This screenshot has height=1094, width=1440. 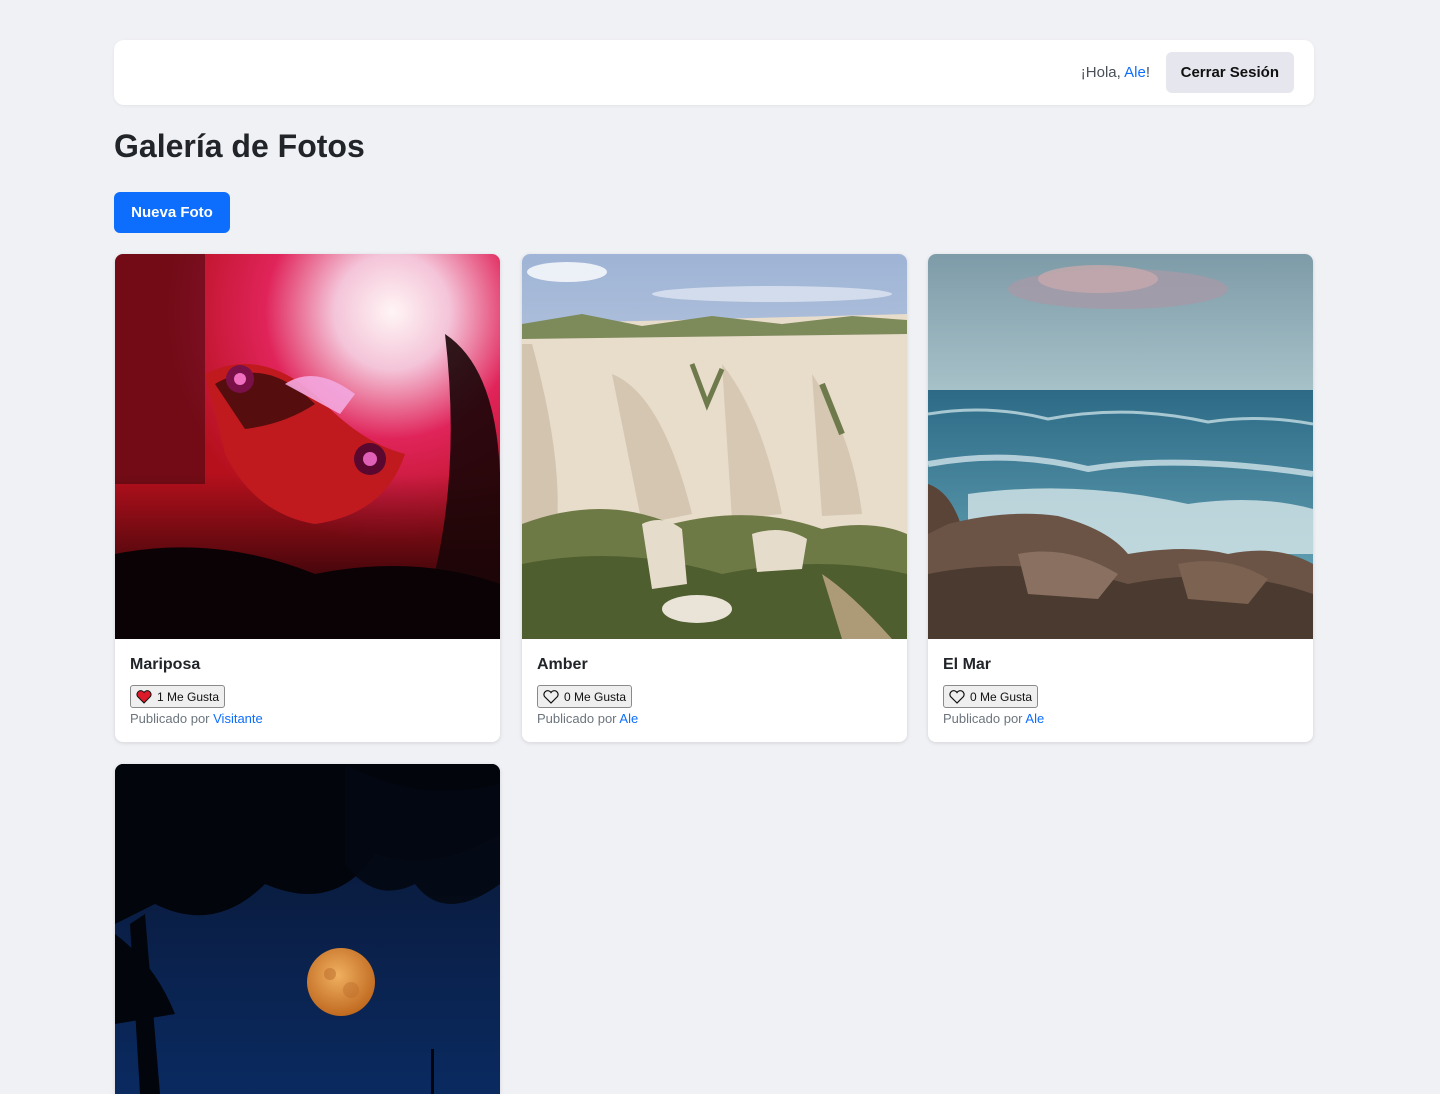 What do you see at coordinates (714, 72) in the screenshot?
I see `top-bar: ¡Hola, Ale! Cerrar Sesión` at bounding box center [714, 72].